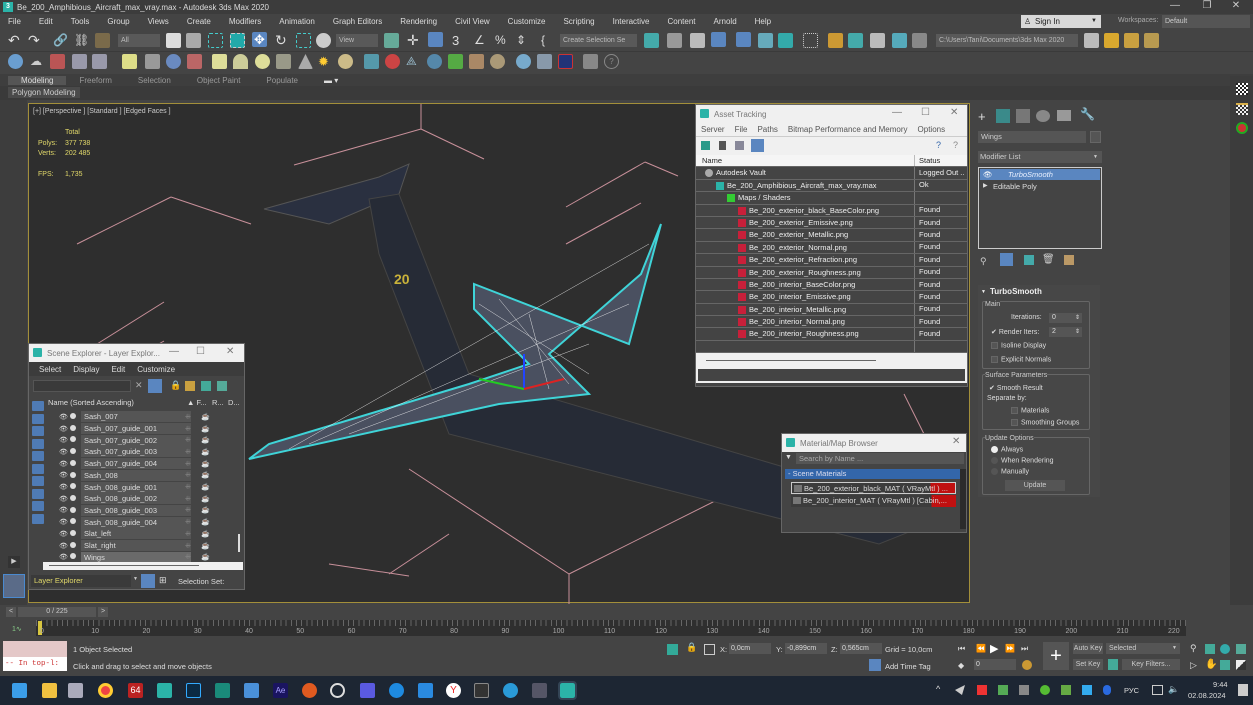 This screenshot has height=705, width=1253. I want to click on calculator-icon, so click(539, 690).